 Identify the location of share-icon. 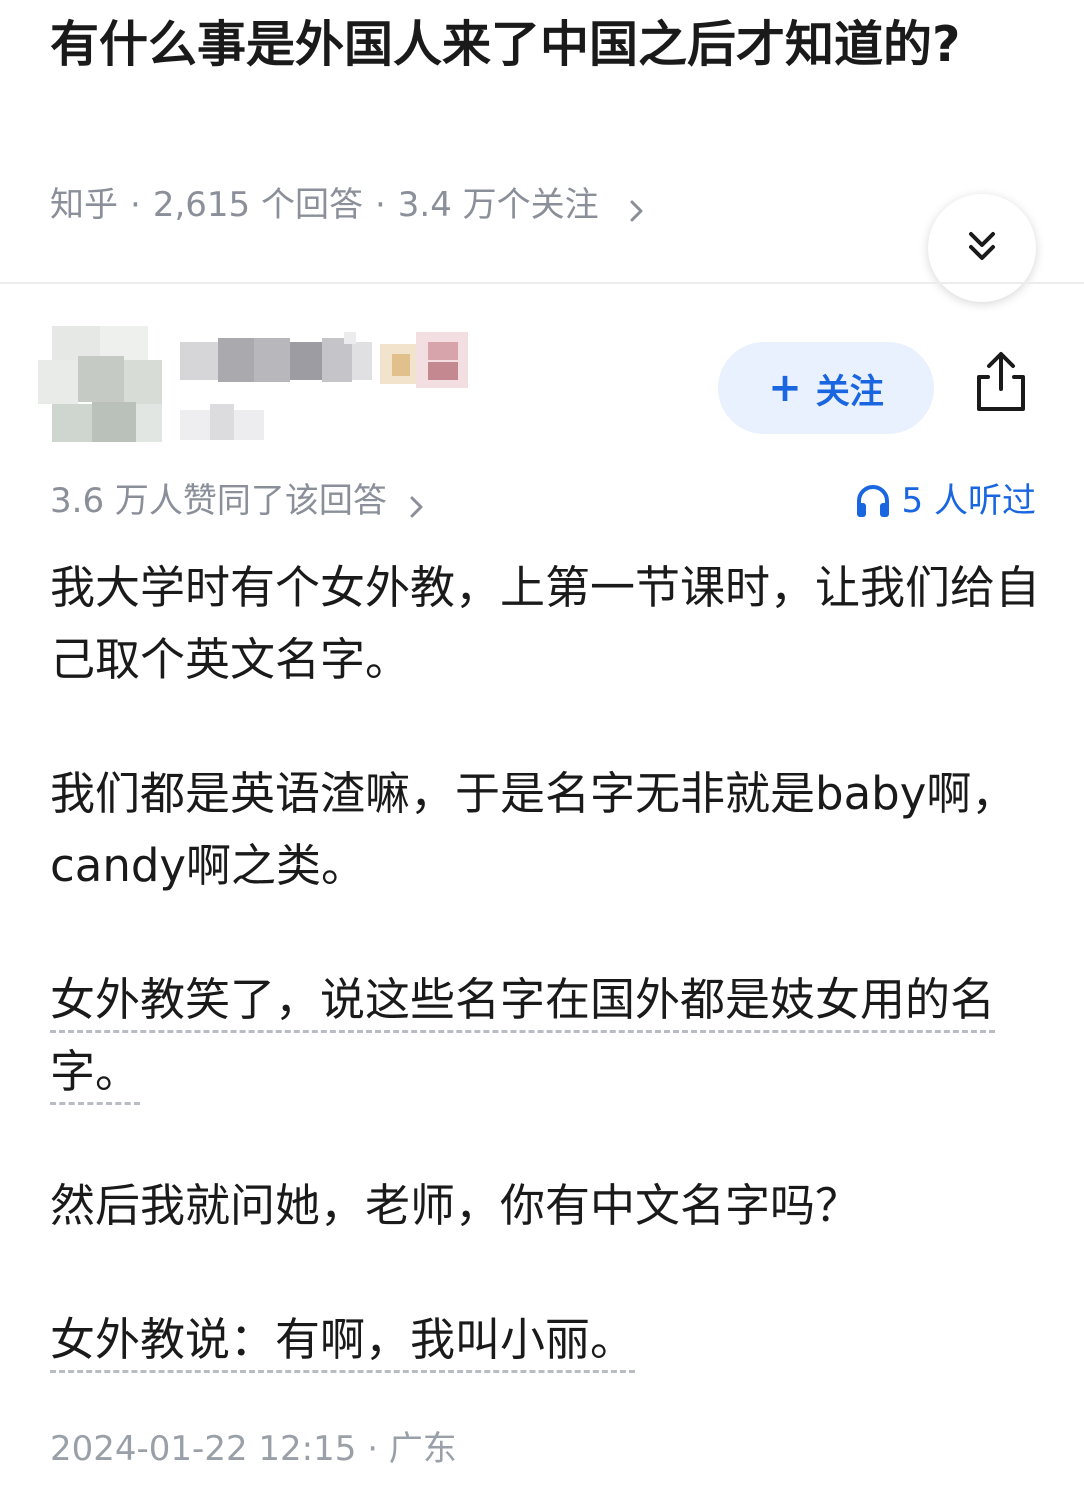
(1001, 384).